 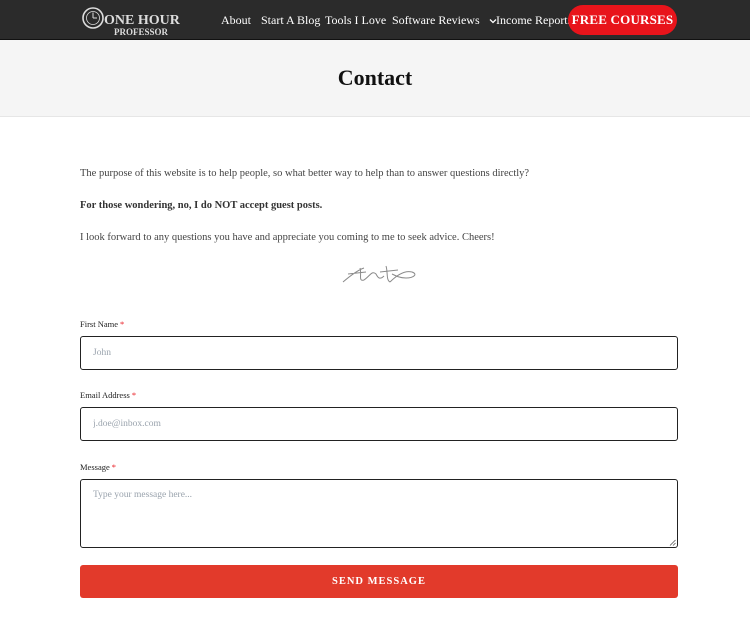 What do you see at coordinates (290, 20) in the screenshot?
I see `nav-start-a-blog: Start A Blog` at bounding box center [290, 20].